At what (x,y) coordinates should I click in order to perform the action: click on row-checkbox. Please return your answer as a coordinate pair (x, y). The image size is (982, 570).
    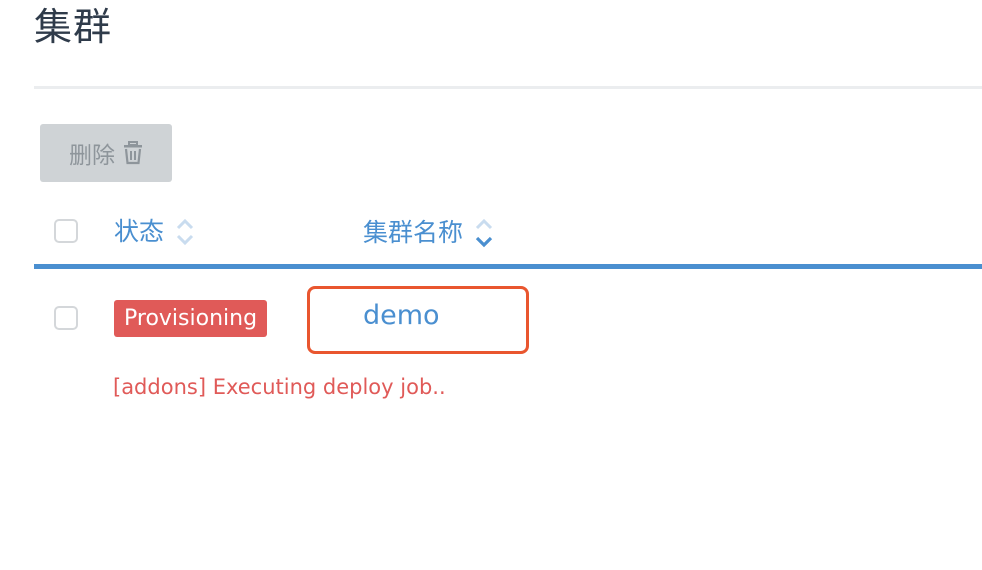
    Looking at the image, I should click on (66, 318).